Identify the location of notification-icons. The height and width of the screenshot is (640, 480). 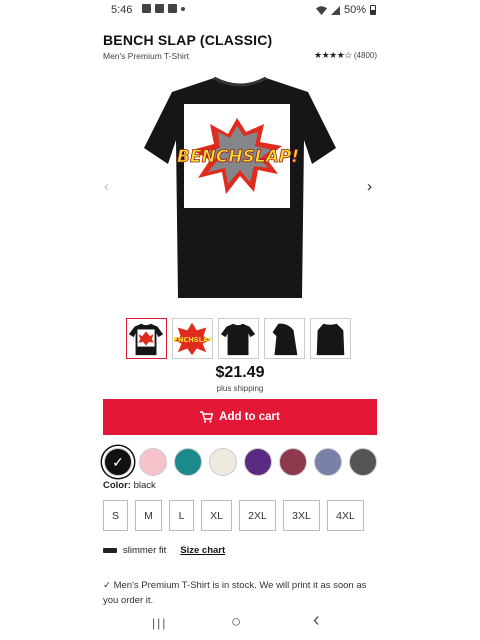
(163, 8).